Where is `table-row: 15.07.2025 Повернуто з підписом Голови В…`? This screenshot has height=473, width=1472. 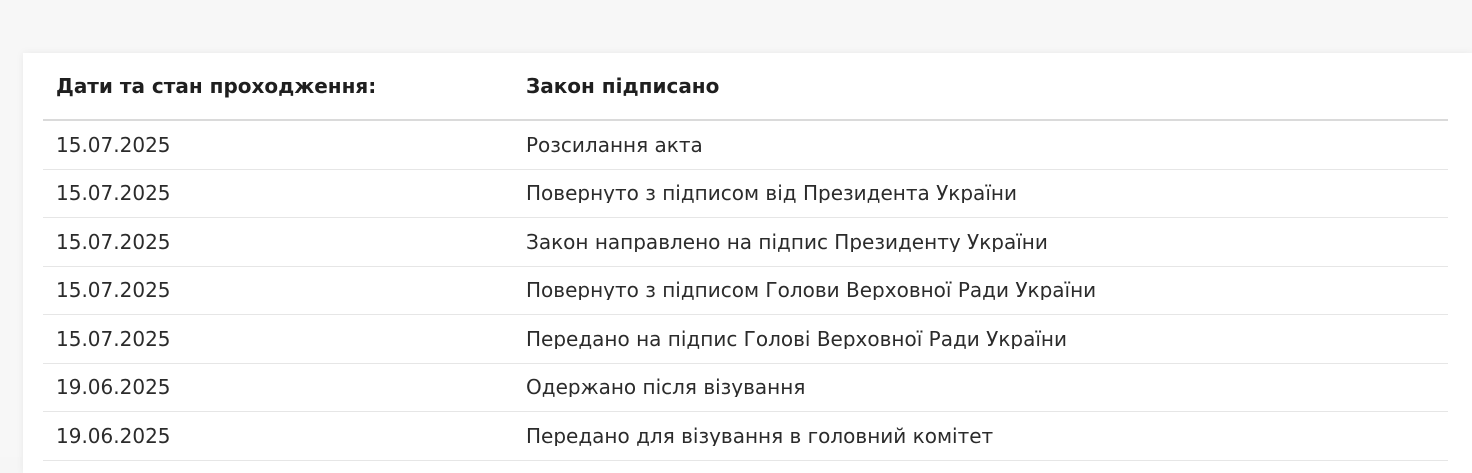
table-row: 15.07.2025 Повернуто з підписом Голови В… is located at coordinates (745, 291).